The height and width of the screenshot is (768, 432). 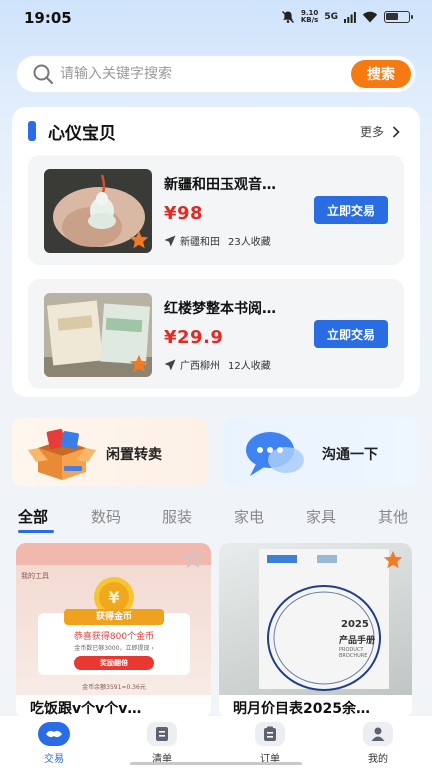 I want to click on search-button: 搜索, so click(x=381, y=74).